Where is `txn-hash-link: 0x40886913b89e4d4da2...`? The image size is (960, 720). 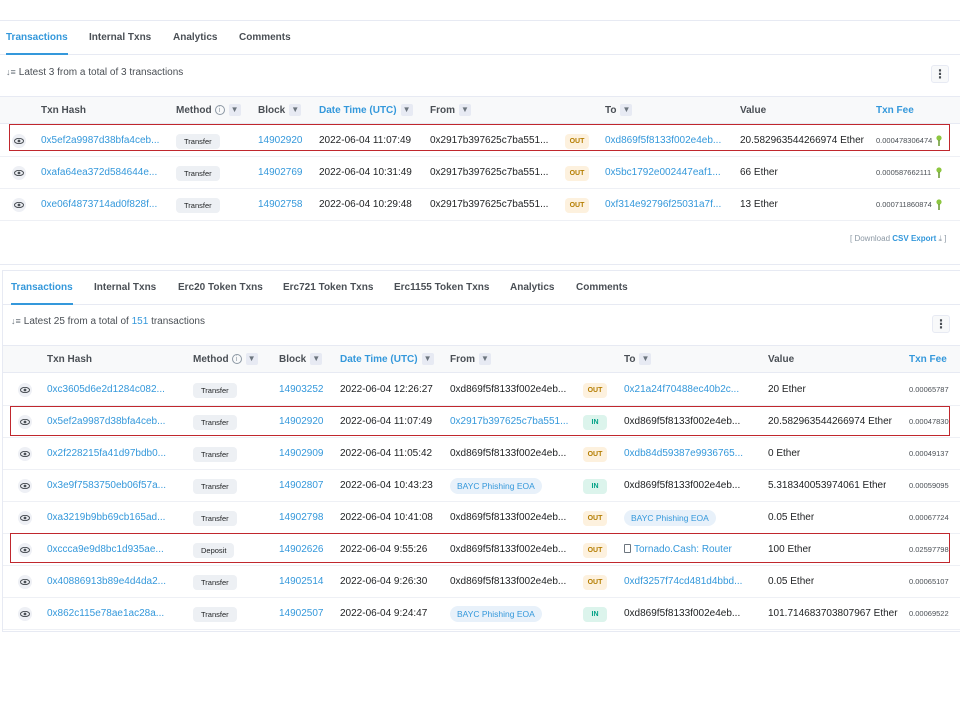
txn-hash-link: 0x40886913b89e4d4da2... is located at coordinates (106, 582).